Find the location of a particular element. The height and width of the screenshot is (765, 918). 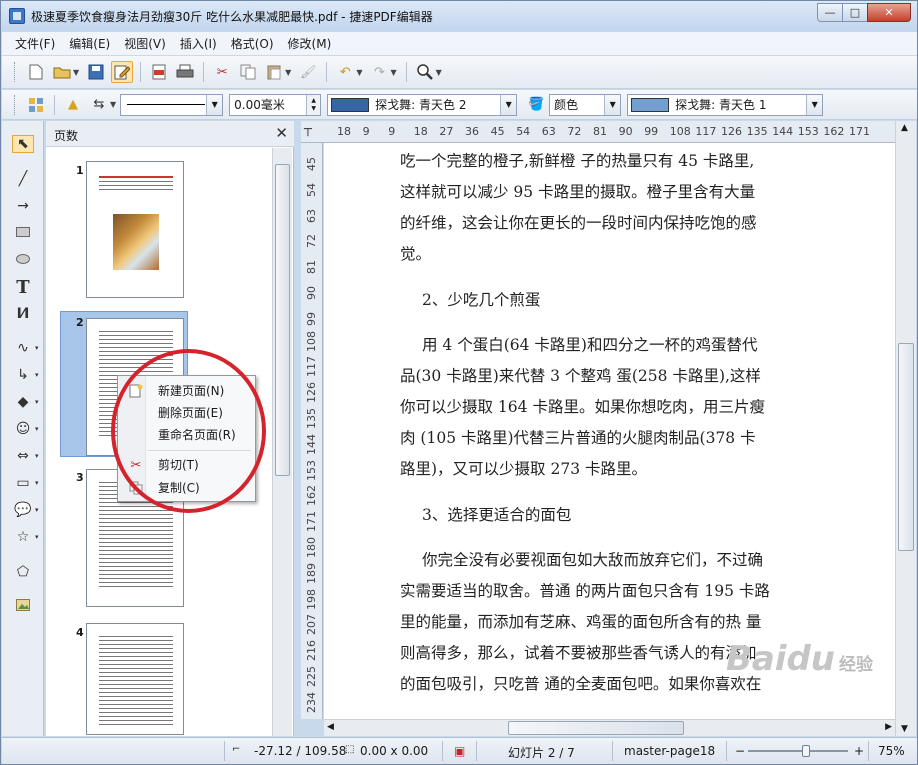

scroll-right-icon: ▶ is located at coordinates (888, 727).